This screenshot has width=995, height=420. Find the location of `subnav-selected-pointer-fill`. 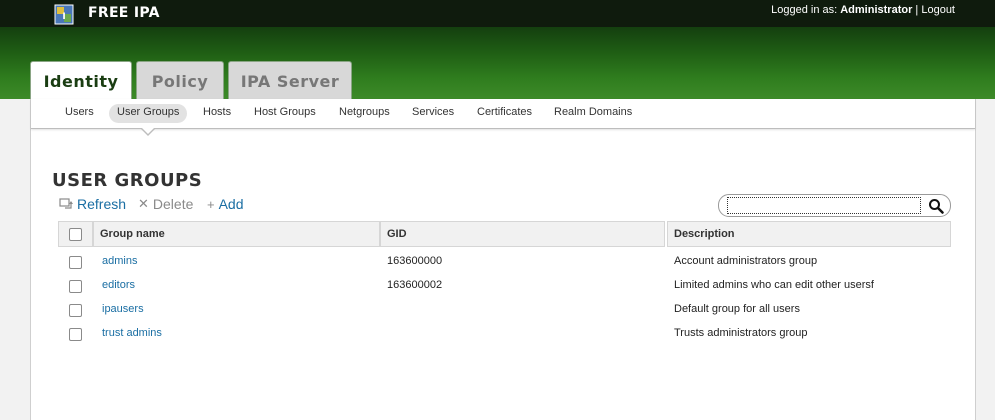

subnav-selected-pointer-fill is located at coordinates (148, 131).